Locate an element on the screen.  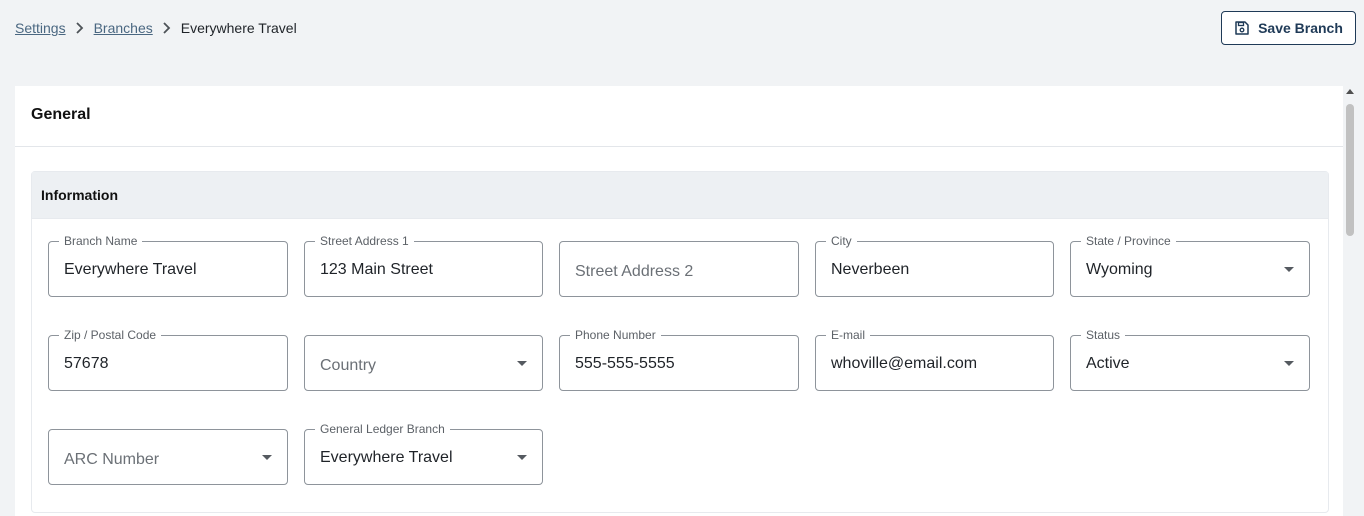
card-title: General is located at coordinates (61, 114).